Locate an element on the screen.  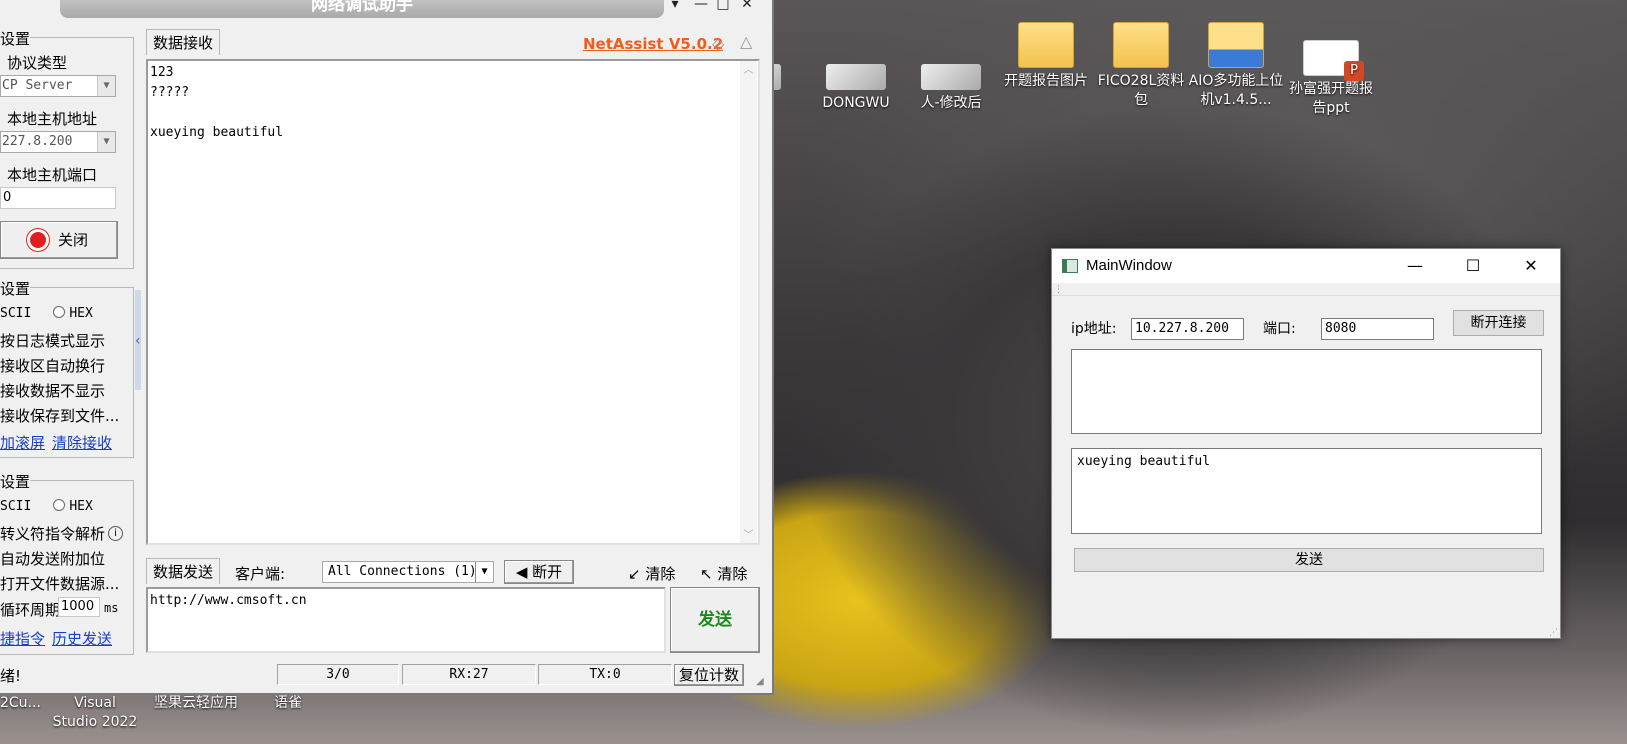
port-input: 0 is located at coordinates (58, 198).